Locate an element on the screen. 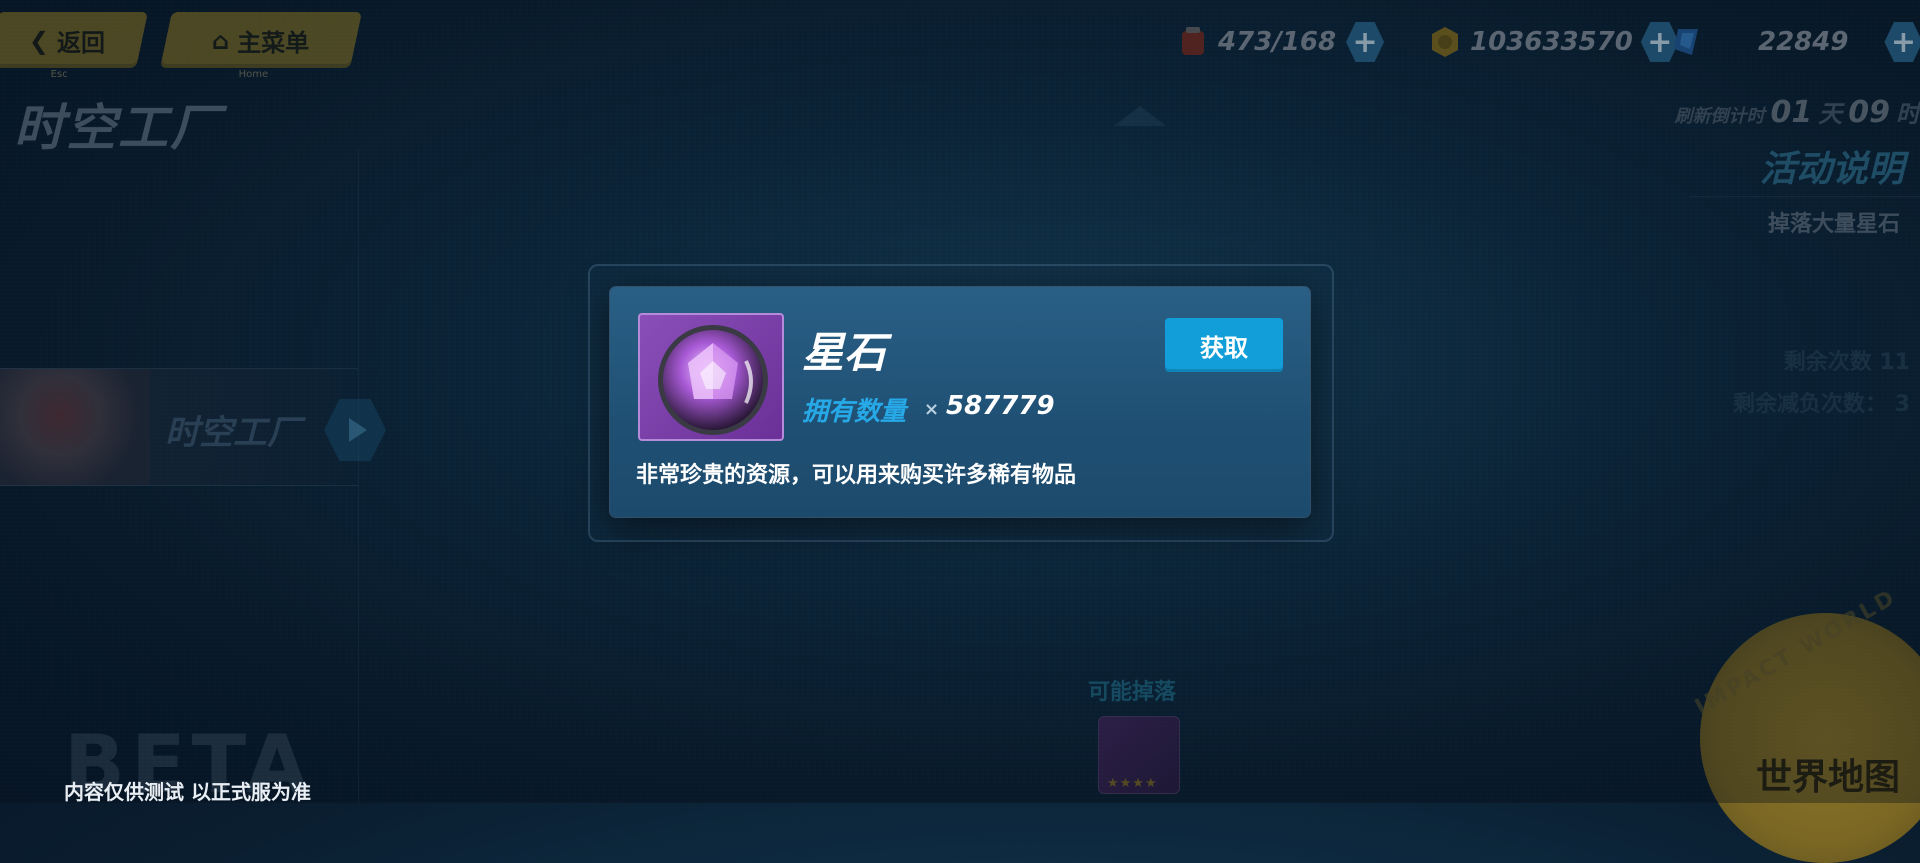 The image size is (1920, 863). star-stone-icon is located at coordinates (711, 377).